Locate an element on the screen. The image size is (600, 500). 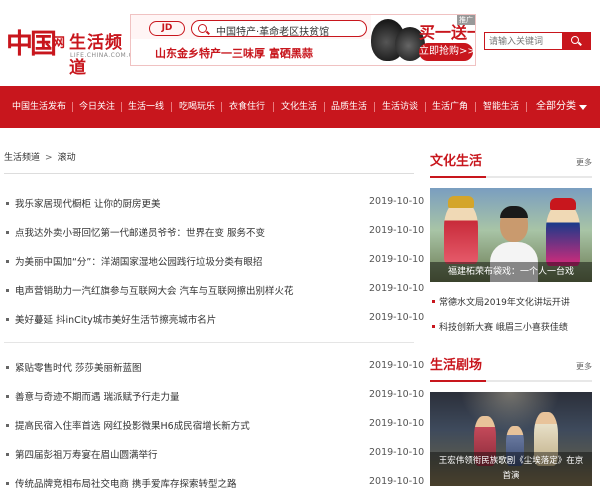
logo-mark: 中国 is located at coordinates (31, 44).